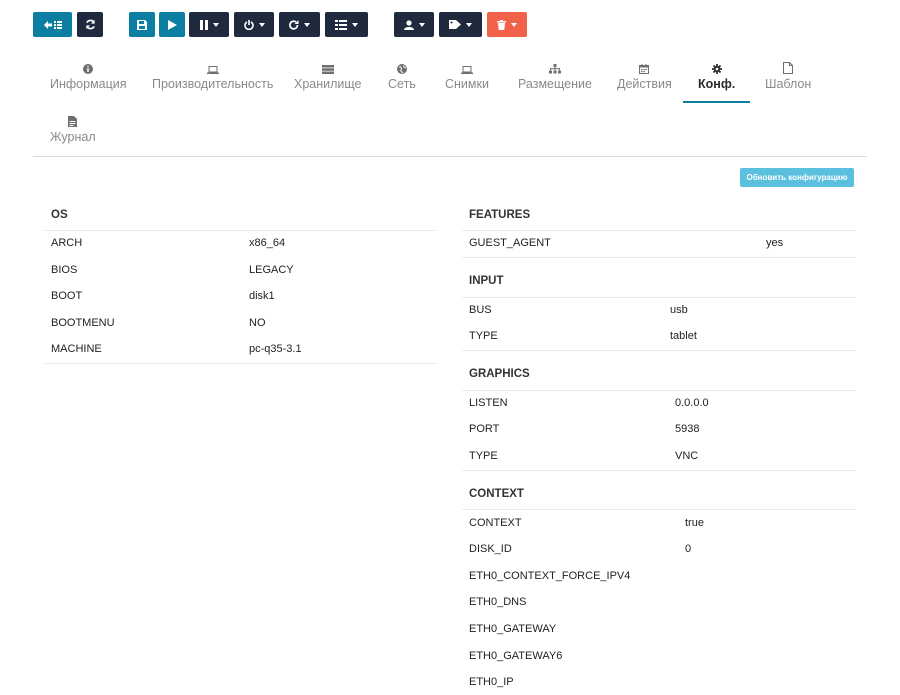 The image size is (900, 695). Describe the element at coordinates (213, 84) in the screenshot. I see `tab-label: Производительность` at that location.